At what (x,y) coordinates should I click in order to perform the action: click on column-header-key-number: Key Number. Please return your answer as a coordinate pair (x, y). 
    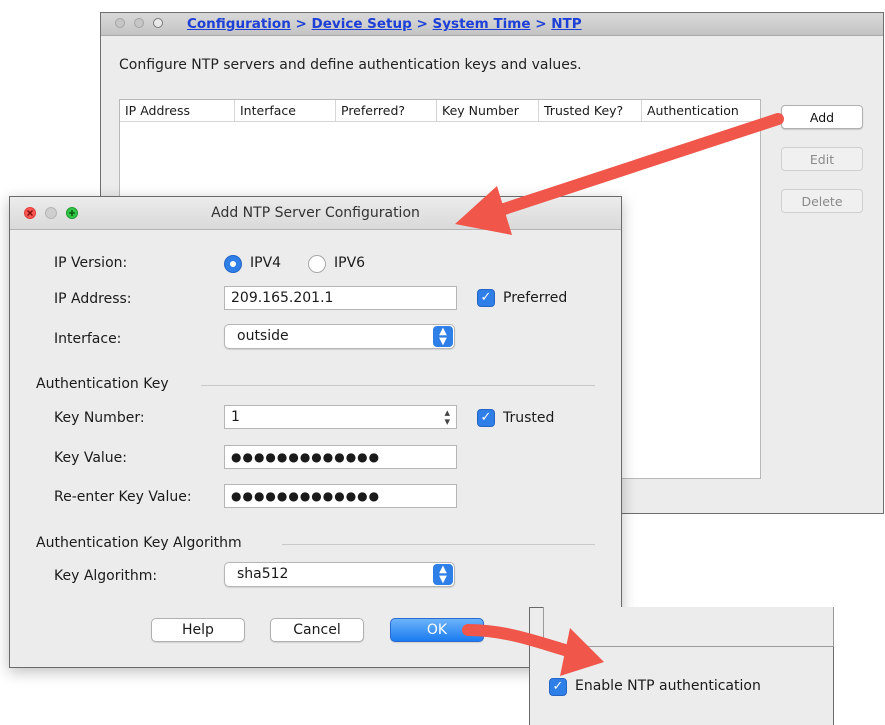
    Looking at the image, I should click on (488, 110).